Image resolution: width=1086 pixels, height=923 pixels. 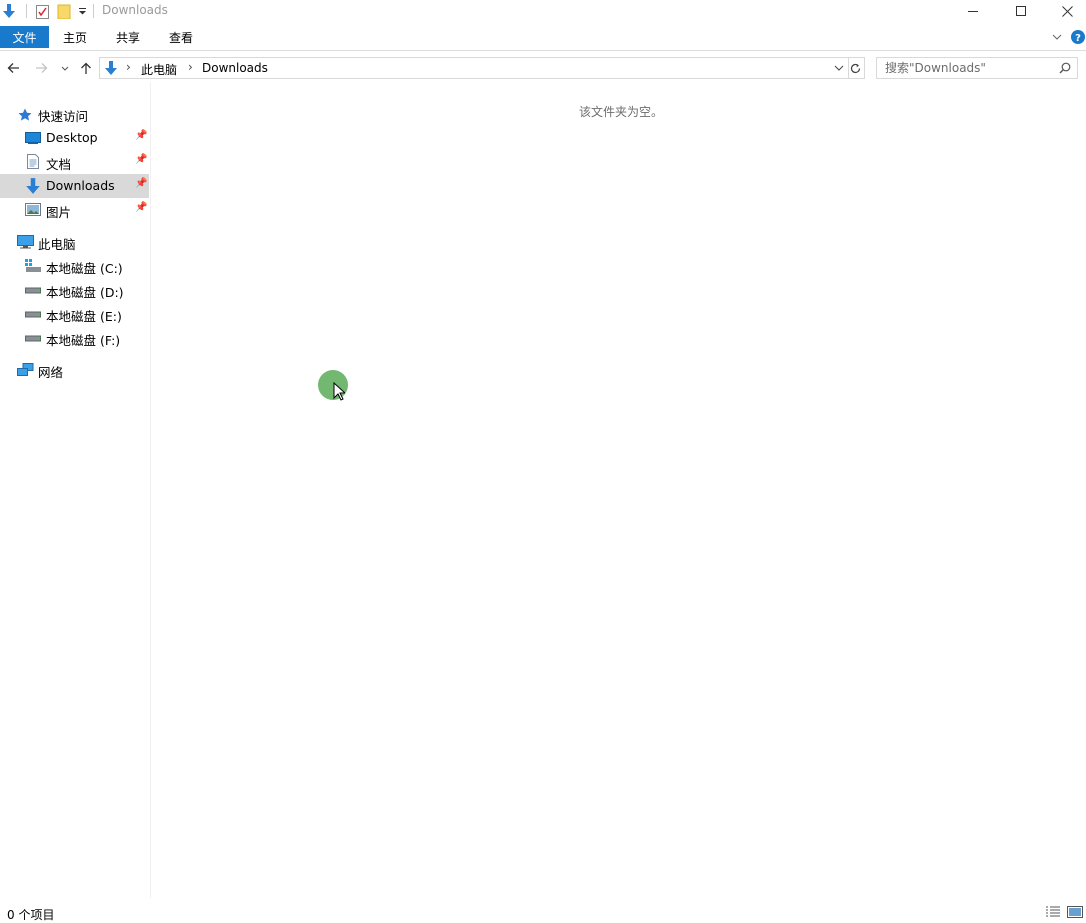 What do you see at coordinates (84, 268) in the screenshot?
I see `nav-label: 本地磁盘 (C:)` at bounding box center [84, 268].